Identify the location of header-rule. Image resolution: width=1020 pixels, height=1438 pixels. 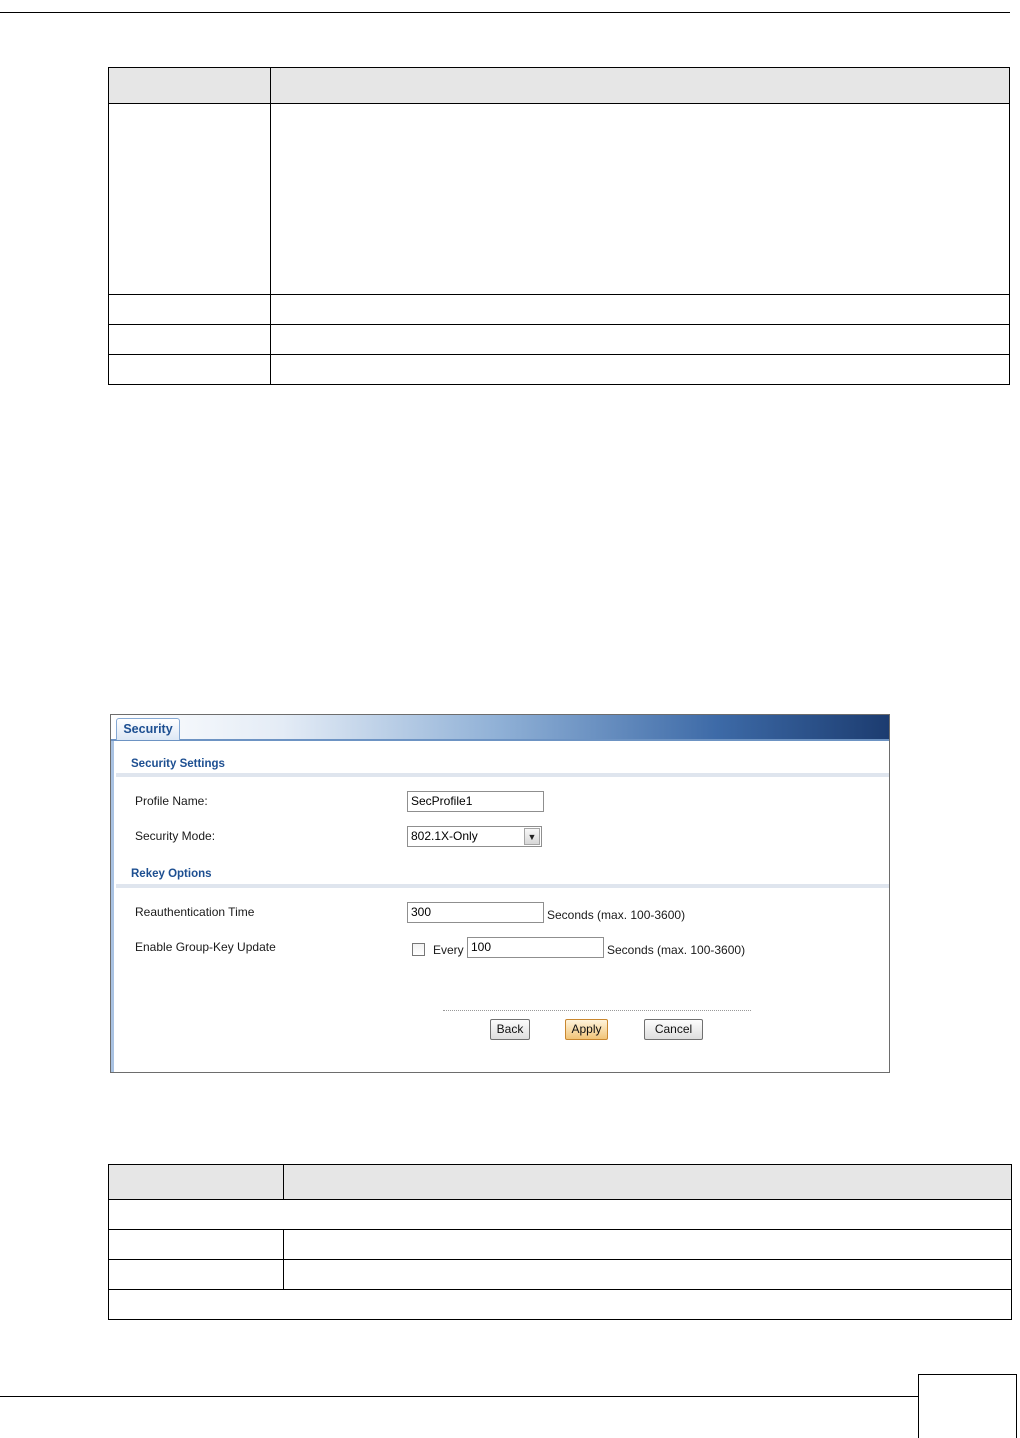
(505, 12).